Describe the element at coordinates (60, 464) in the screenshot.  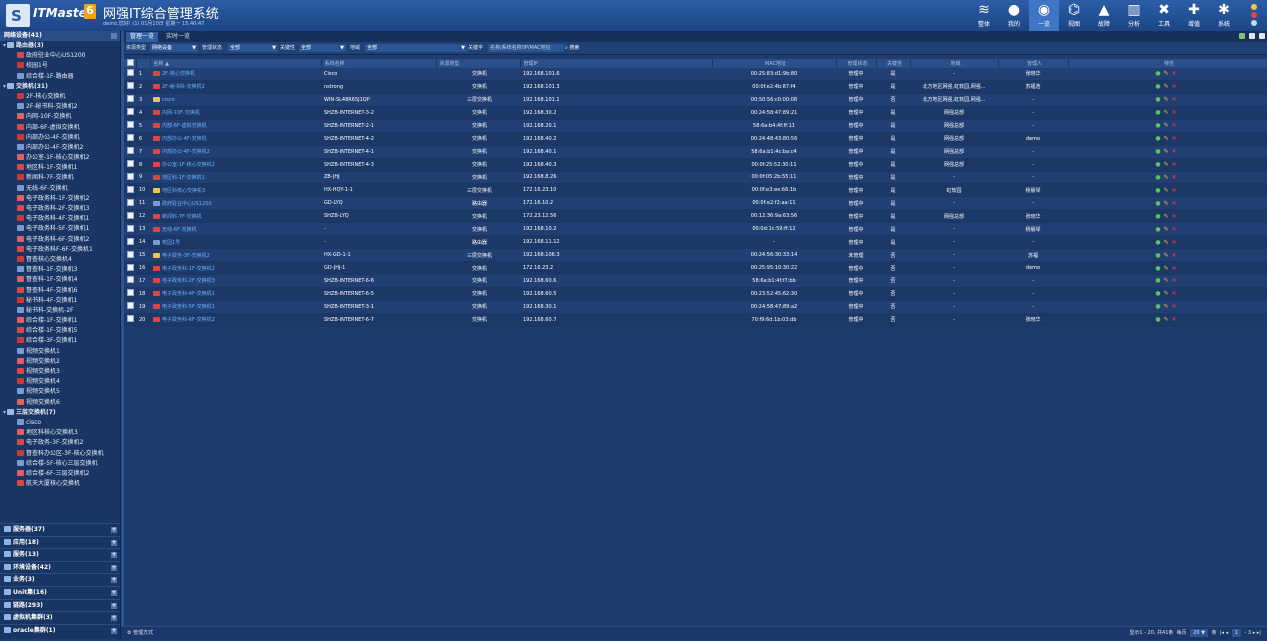
I see `tree-item: 综合楼-5F-核心三层交换机` at that location.